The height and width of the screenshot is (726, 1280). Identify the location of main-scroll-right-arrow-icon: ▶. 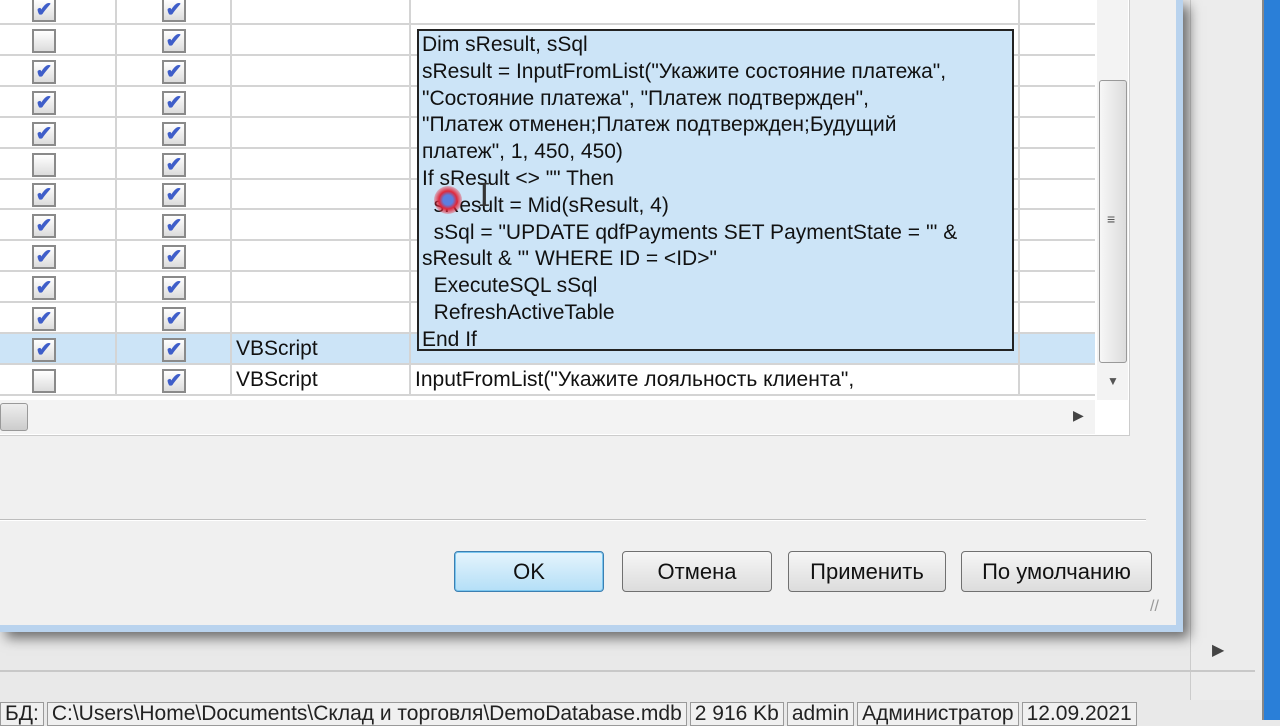
(1218, 650).